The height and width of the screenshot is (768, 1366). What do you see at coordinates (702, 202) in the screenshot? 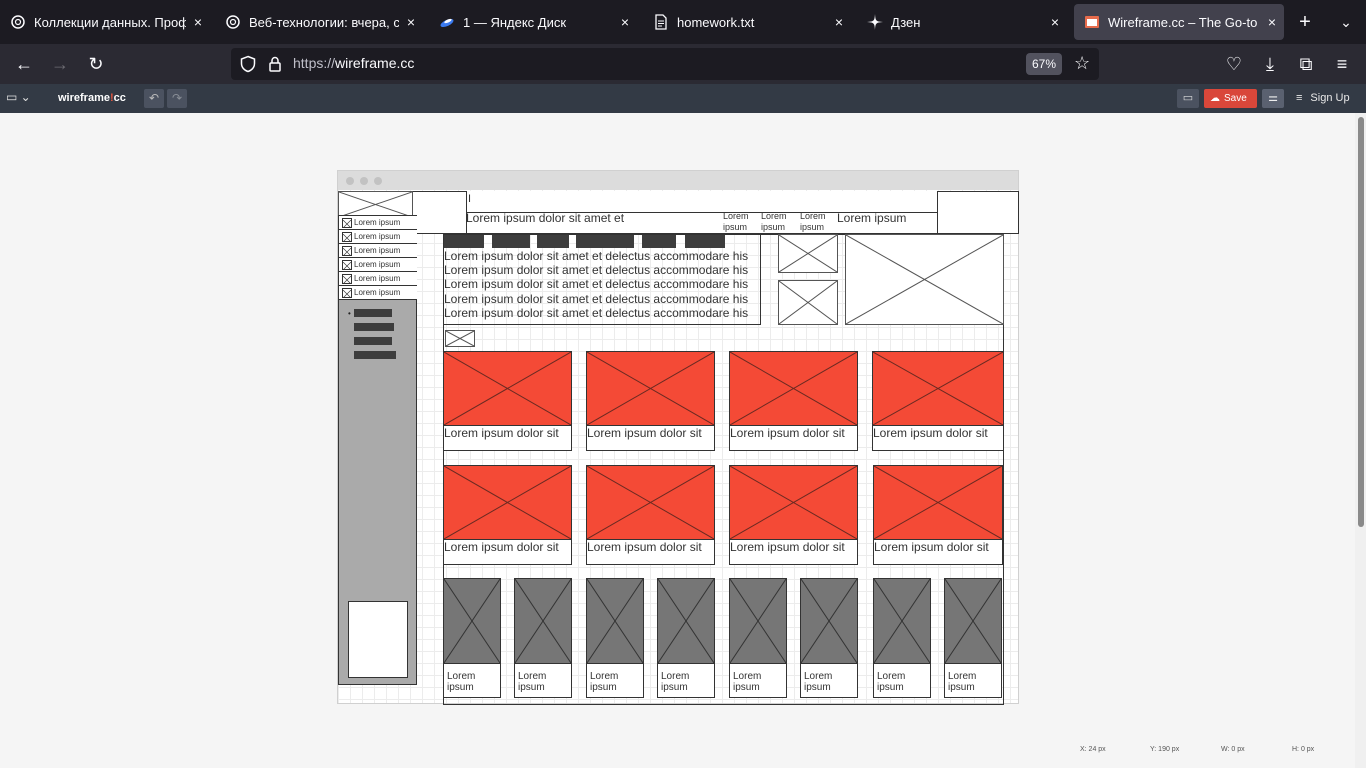
I see `header-input-box` at bounding box center [702, 202].